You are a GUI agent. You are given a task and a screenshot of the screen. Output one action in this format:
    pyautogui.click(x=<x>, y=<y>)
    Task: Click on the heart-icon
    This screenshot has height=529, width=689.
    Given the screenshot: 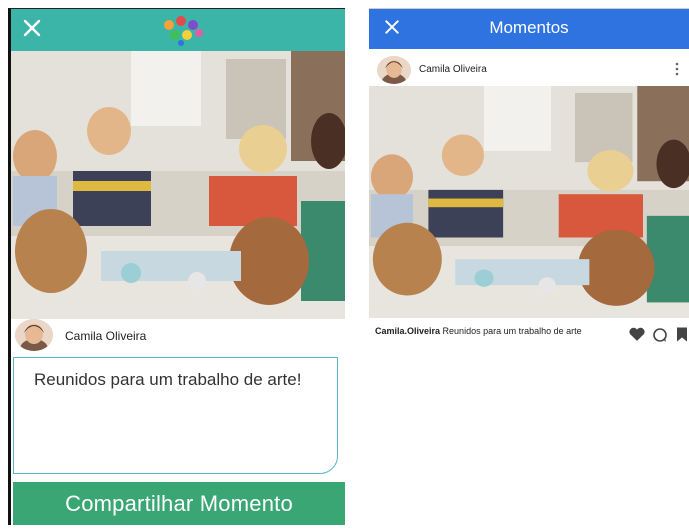 What is the action you would take?
    pyautogui.click(x=637, y=334)
    